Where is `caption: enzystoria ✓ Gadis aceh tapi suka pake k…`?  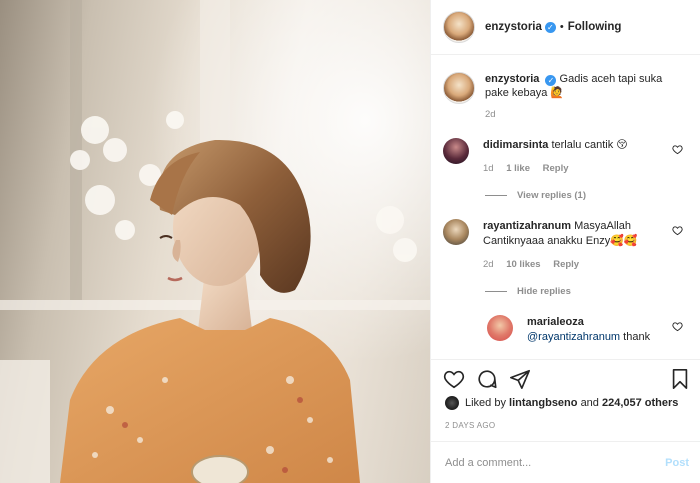
caption: enzystoria ✓ Gadis aceh tapi suka pake k… is located at coordinates (565, 89).